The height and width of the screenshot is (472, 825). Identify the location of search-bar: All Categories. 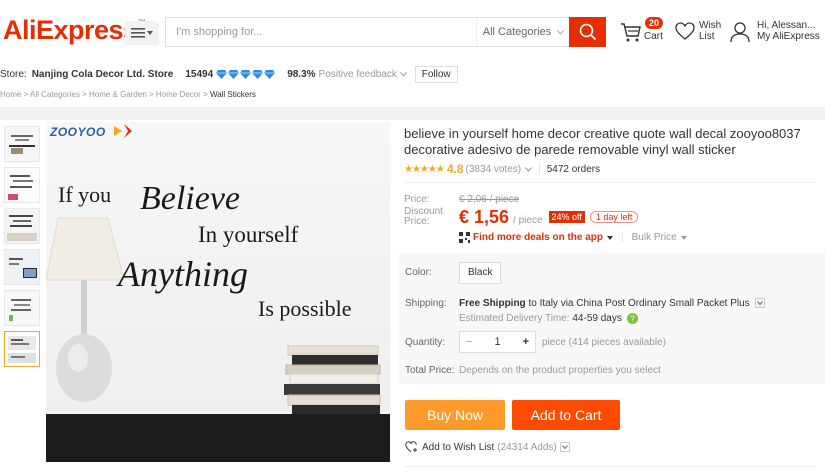
(385, 32).